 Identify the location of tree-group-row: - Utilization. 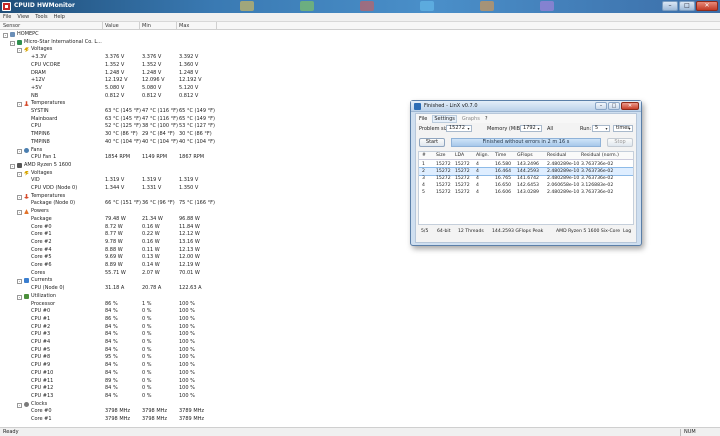
(360, 297).